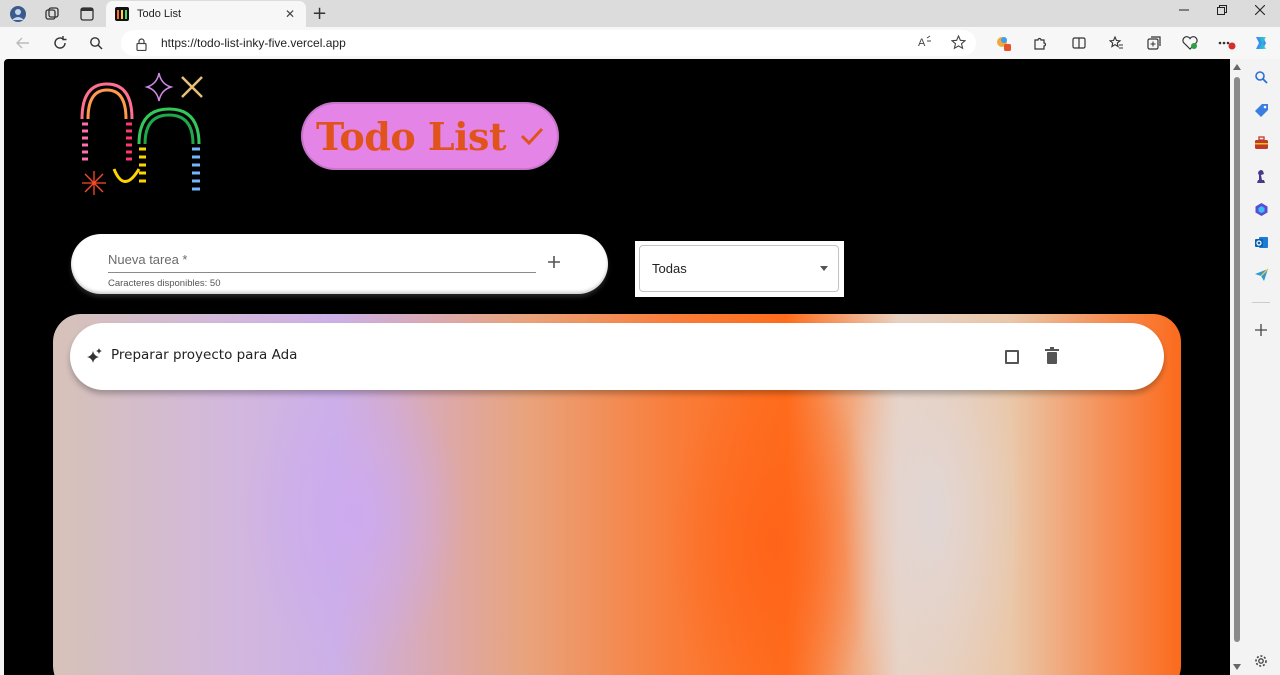  I want to click on read-aloud-icon: A, so click(925, 44).